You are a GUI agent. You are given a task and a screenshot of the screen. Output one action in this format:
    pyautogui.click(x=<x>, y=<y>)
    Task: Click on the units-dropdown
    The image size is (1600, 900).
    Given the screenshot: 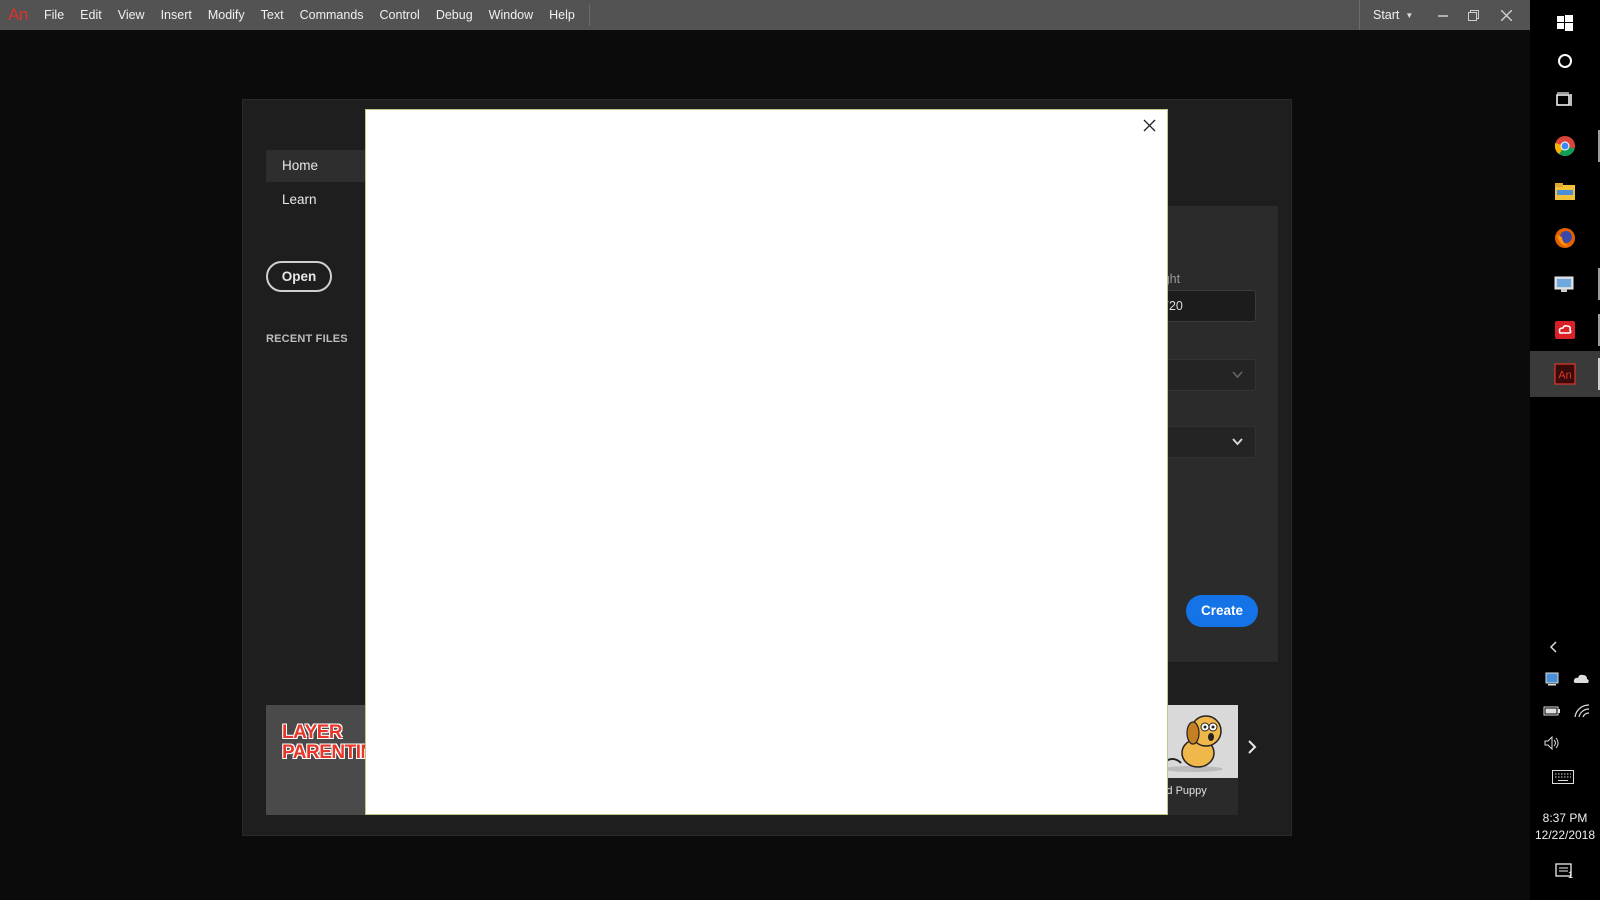 What is the action you would take?
    pyautogui.click(x=1204, y=375)
    